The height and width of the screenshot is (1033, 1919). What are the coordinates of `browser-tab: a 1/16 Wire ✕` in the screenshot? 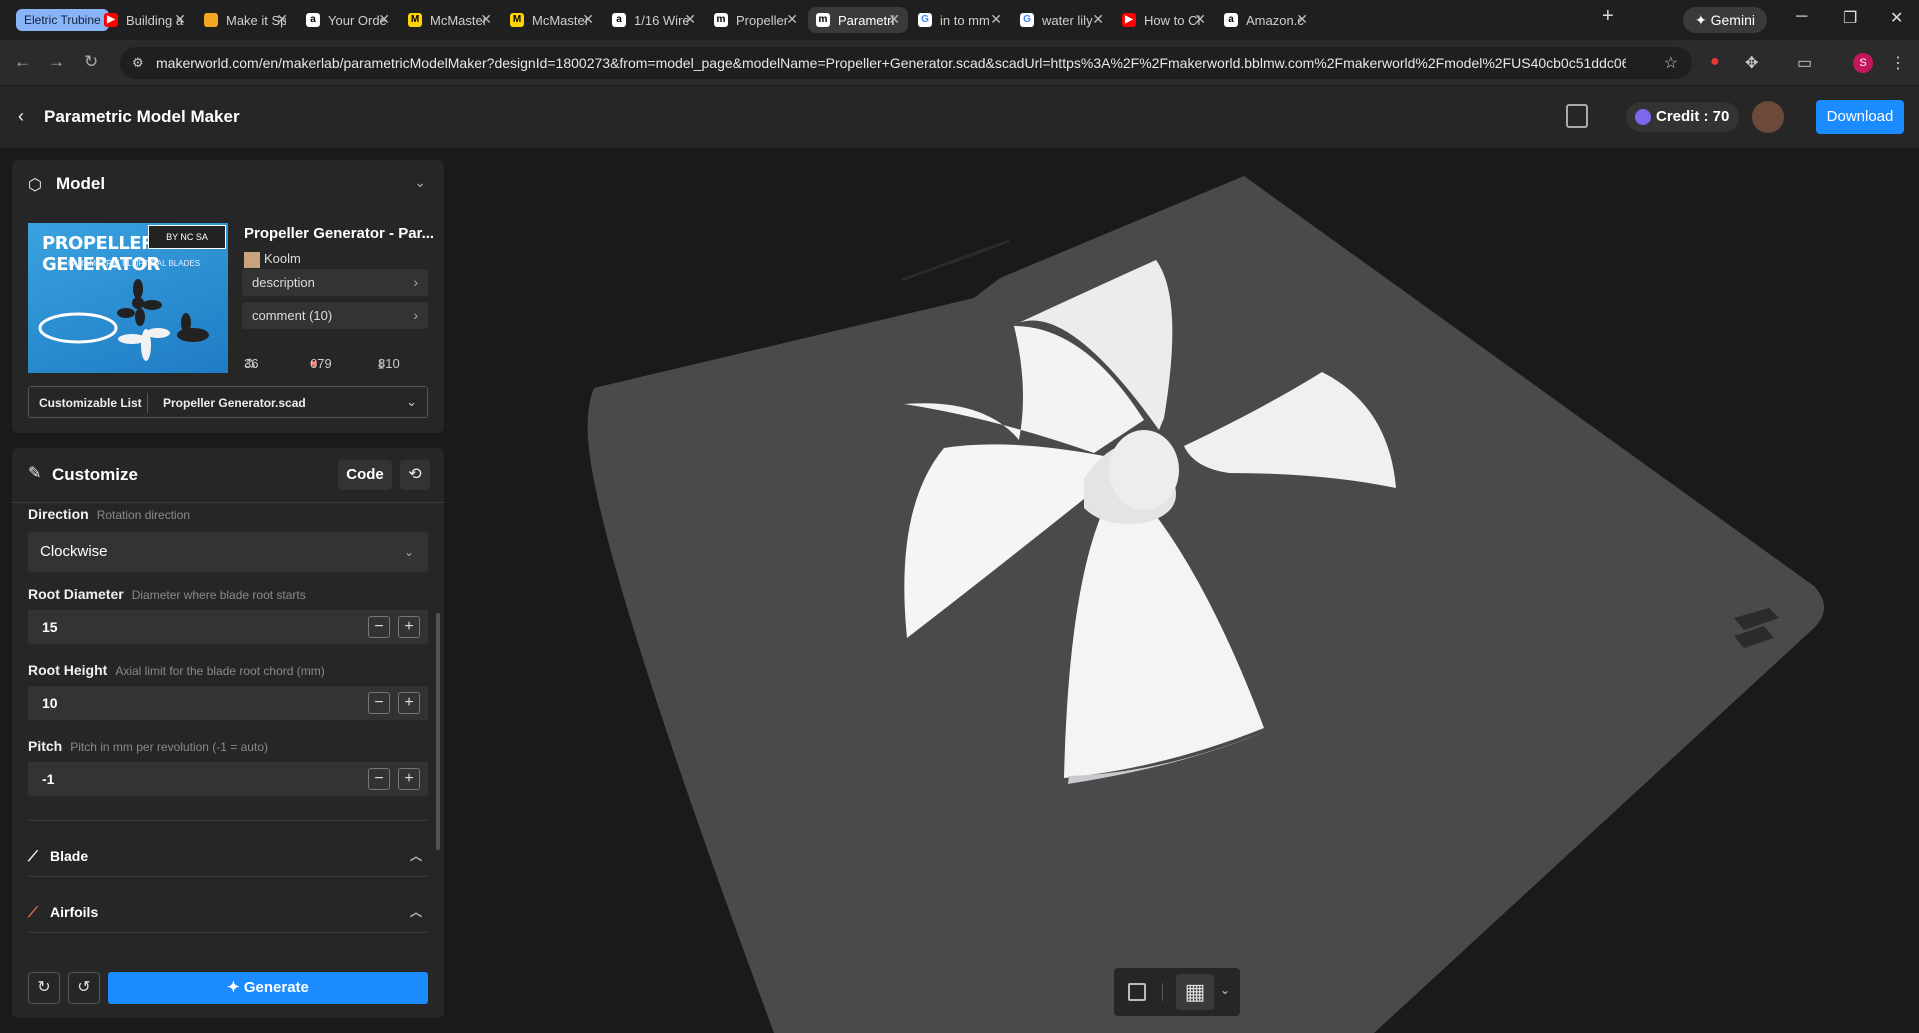 It's located at (654, 20).